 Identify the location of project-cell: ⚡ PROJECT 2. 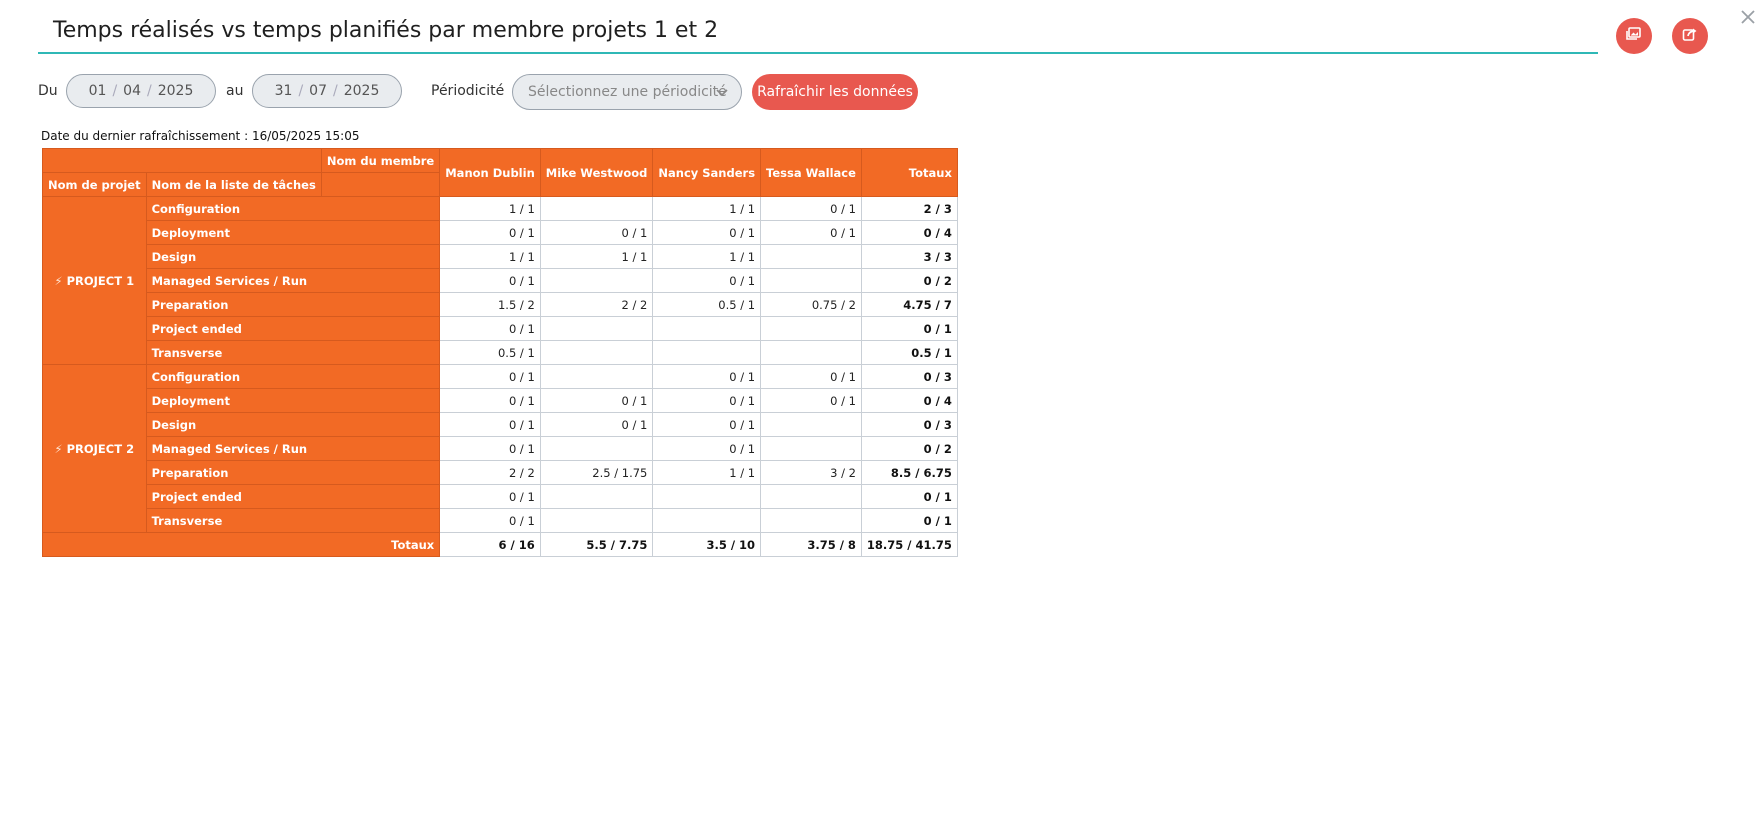
(94, 448).